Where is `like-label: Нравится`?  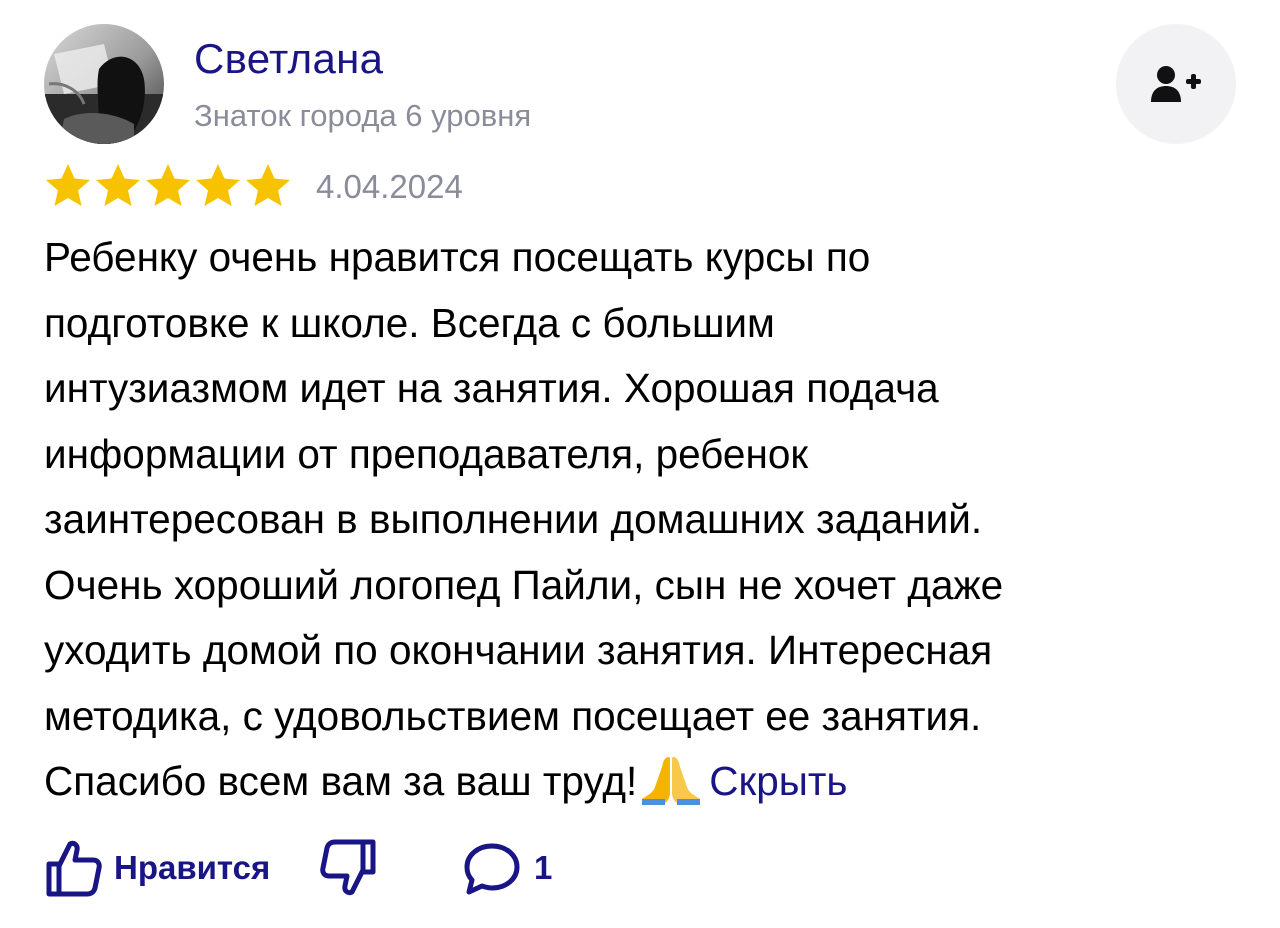
like-label: Нравится is located at coordinates (192, 867).